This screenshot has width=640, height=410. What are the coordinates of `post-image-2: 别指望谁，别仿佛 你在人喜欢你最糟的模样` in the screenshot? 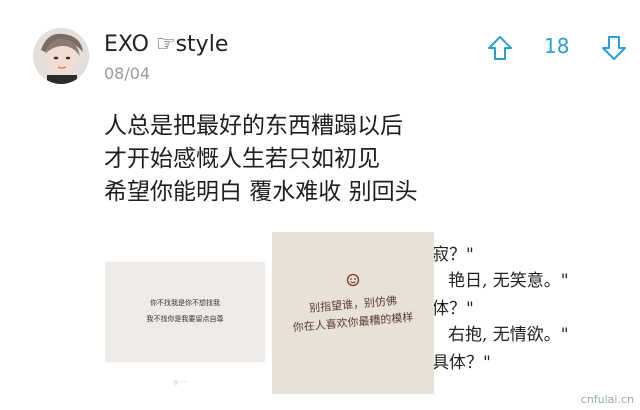 It's located at (353, 313).